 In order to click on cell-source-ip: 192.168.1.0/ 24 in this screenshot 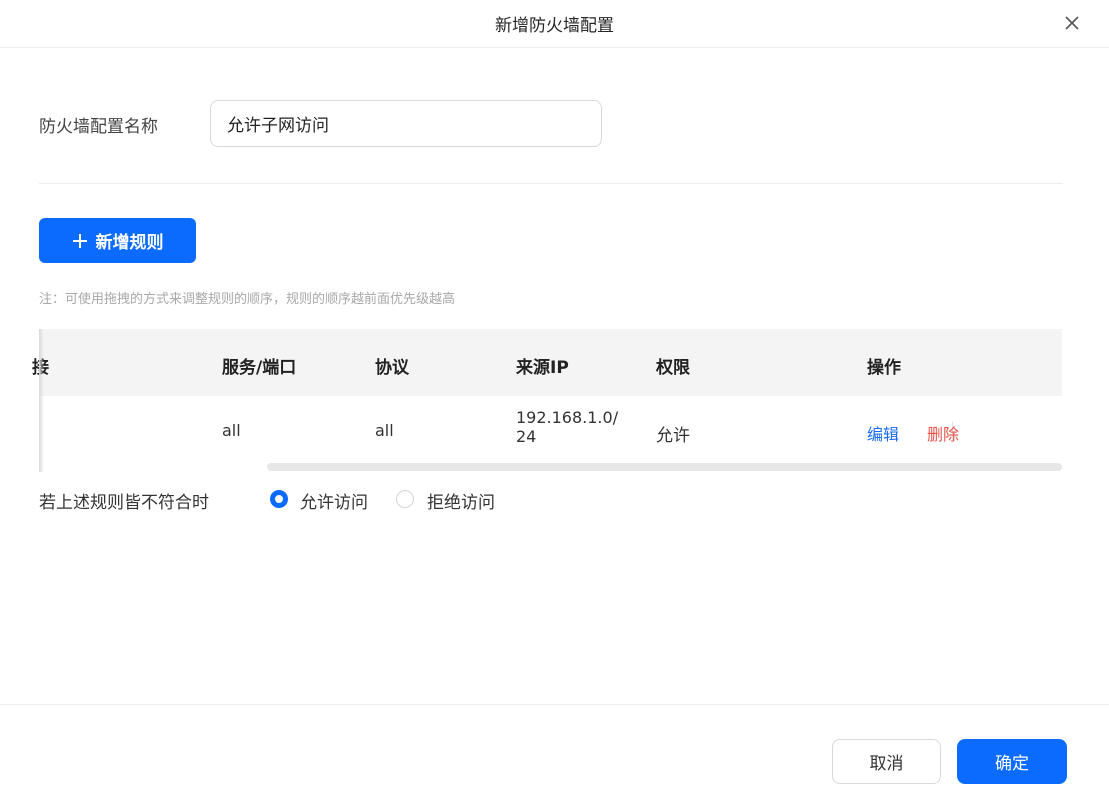, I will do `click(567, 427)`.